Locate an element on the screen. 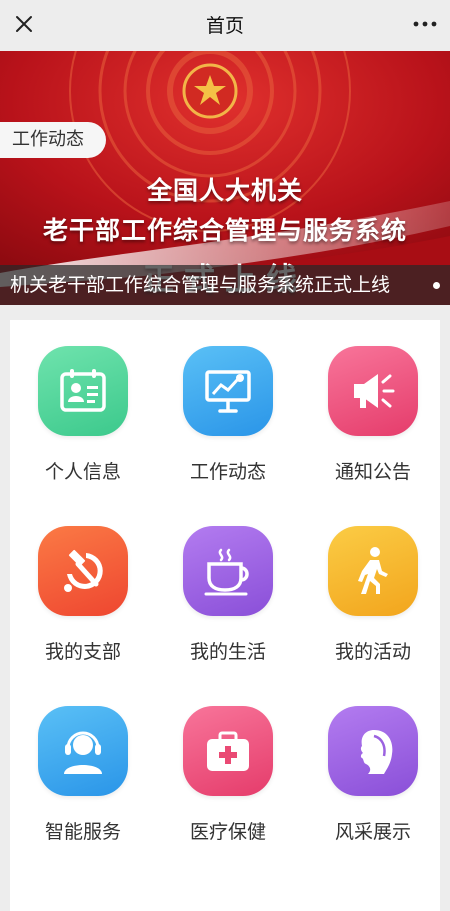 The height and width of the screenshot is (911, 450). medical-kit-icon is located at coordinates (228, 751).